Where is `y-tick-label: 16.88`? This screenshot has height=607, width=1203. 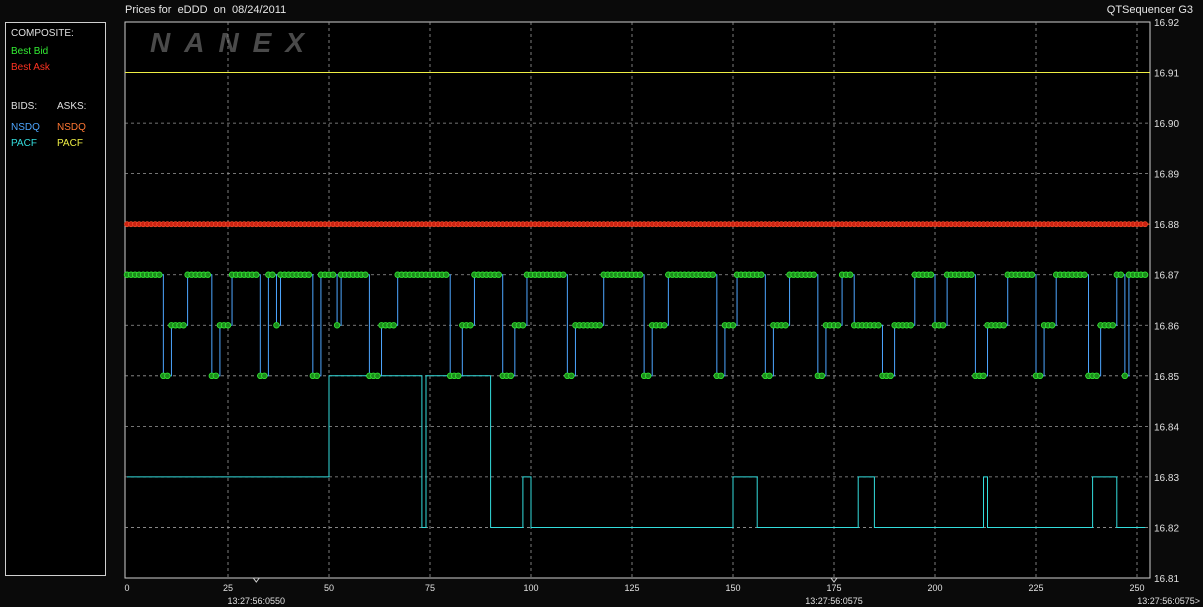 y-tick-label: 16.88 is located at coordinates (1166, 225).